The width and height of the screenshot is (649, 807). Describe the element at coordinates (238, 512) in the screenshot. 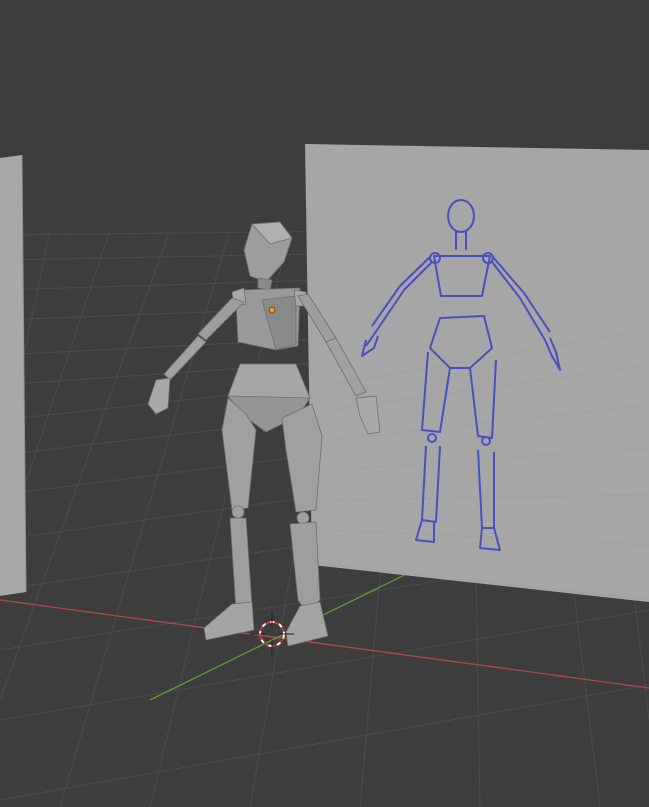

I see `left-knee` at that location.